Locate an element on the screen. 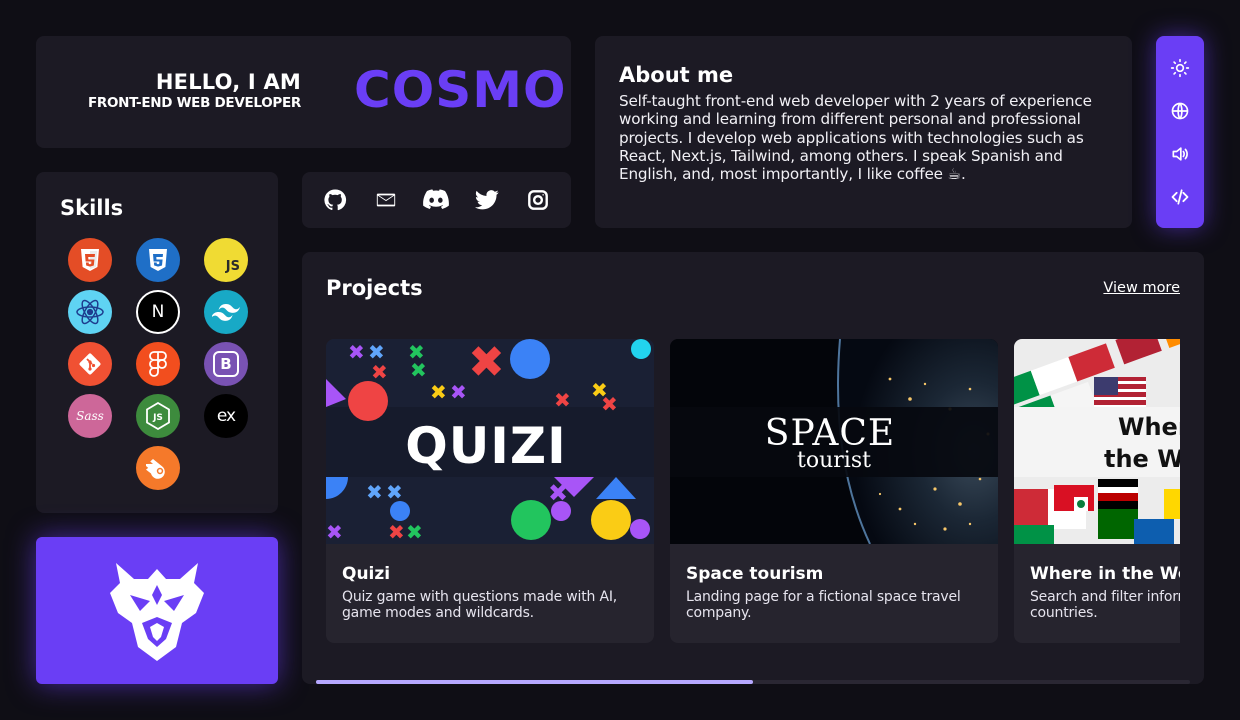 Image resolution: width=1240 pixels, height=720 pixels. email-link is located at coordinates (386, 200).